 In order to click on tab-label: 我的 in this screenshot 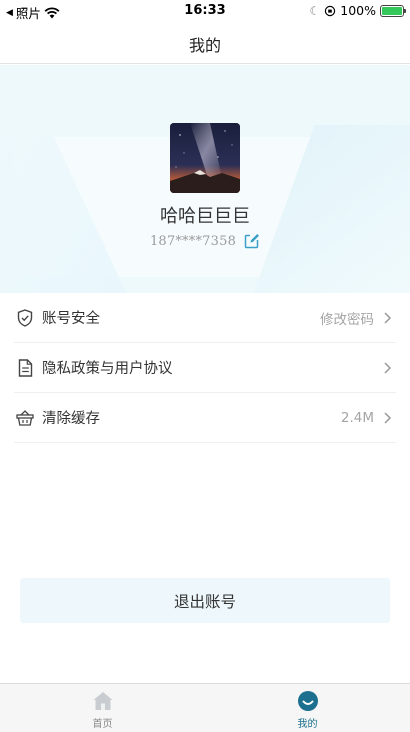, I will do `click(307, 724)`.